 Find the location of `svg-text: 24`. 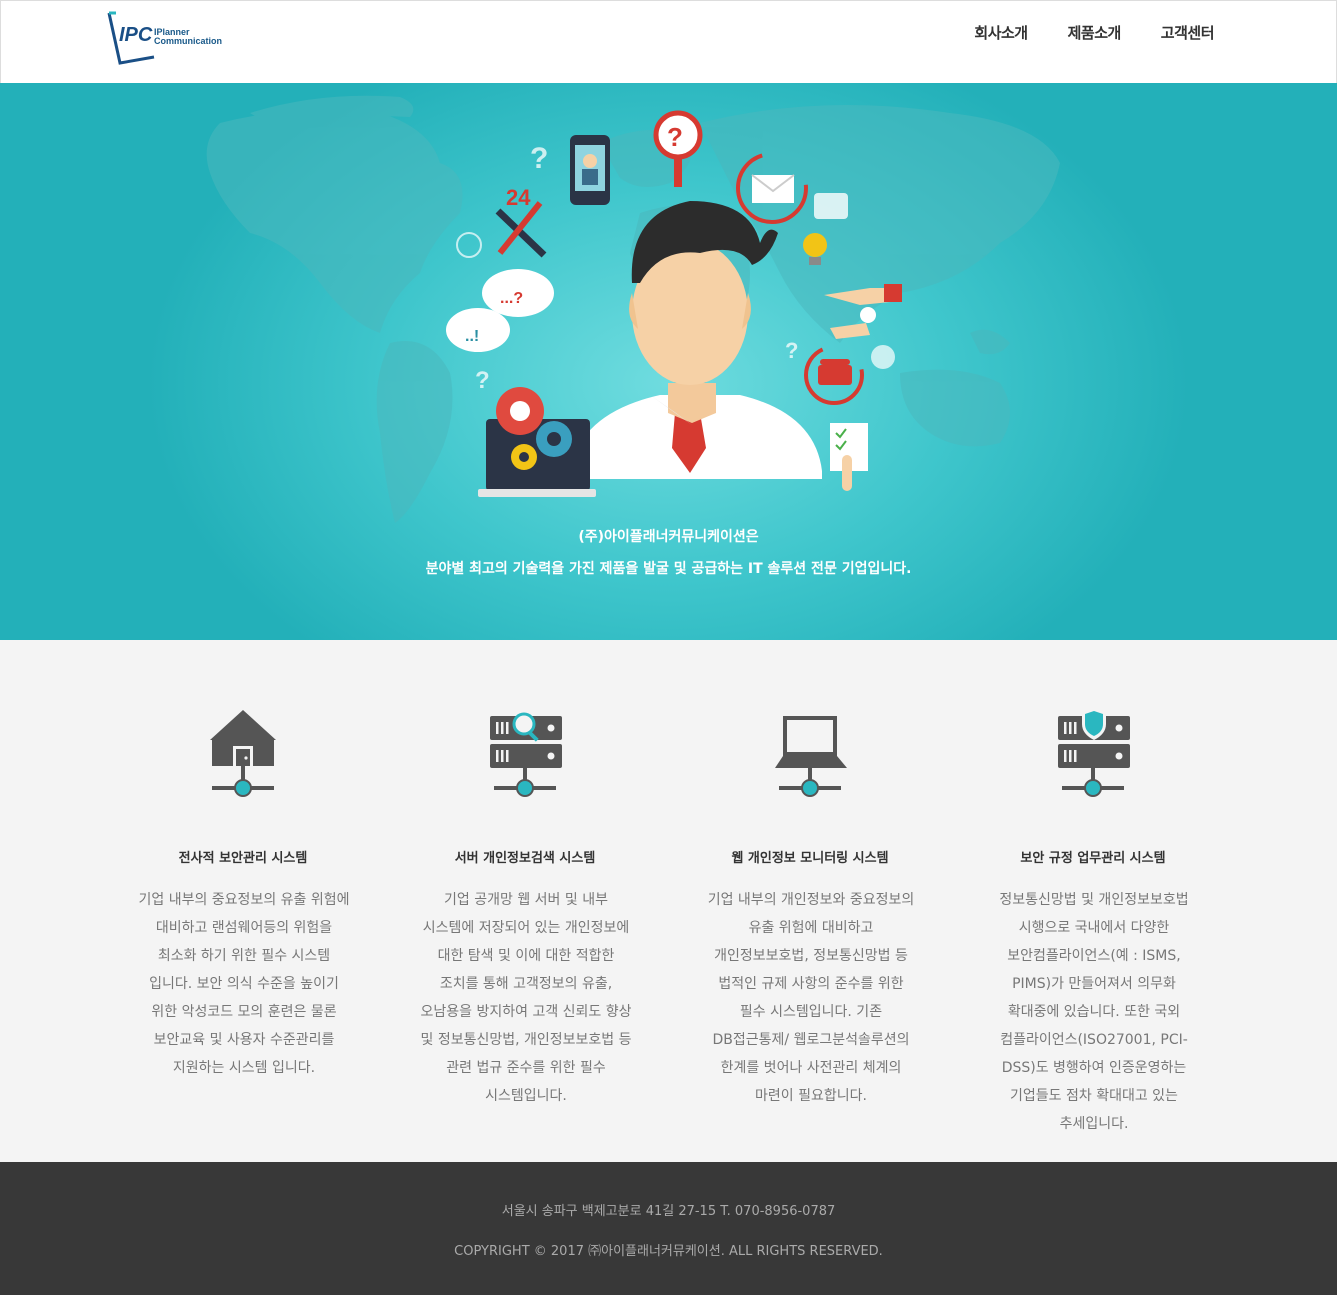

svg-text: 24 is located at coordinates (518, 197).